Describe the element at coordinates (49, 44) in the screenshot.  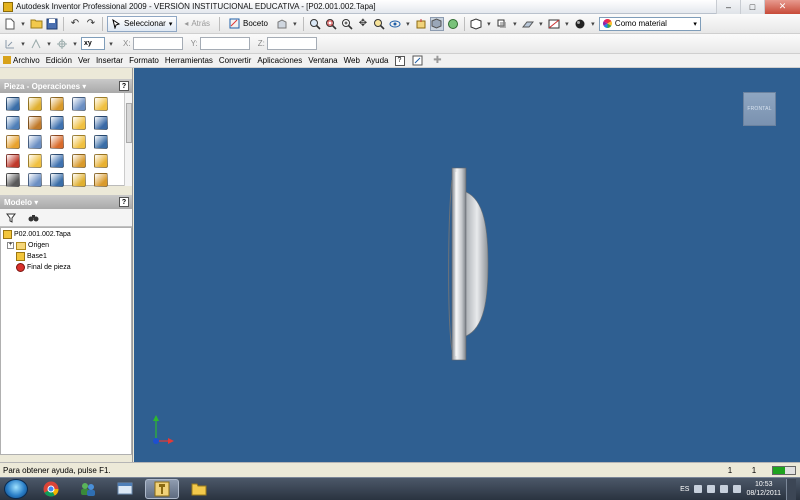
I see `constraint-dropdown-icon: ▾` at that location.